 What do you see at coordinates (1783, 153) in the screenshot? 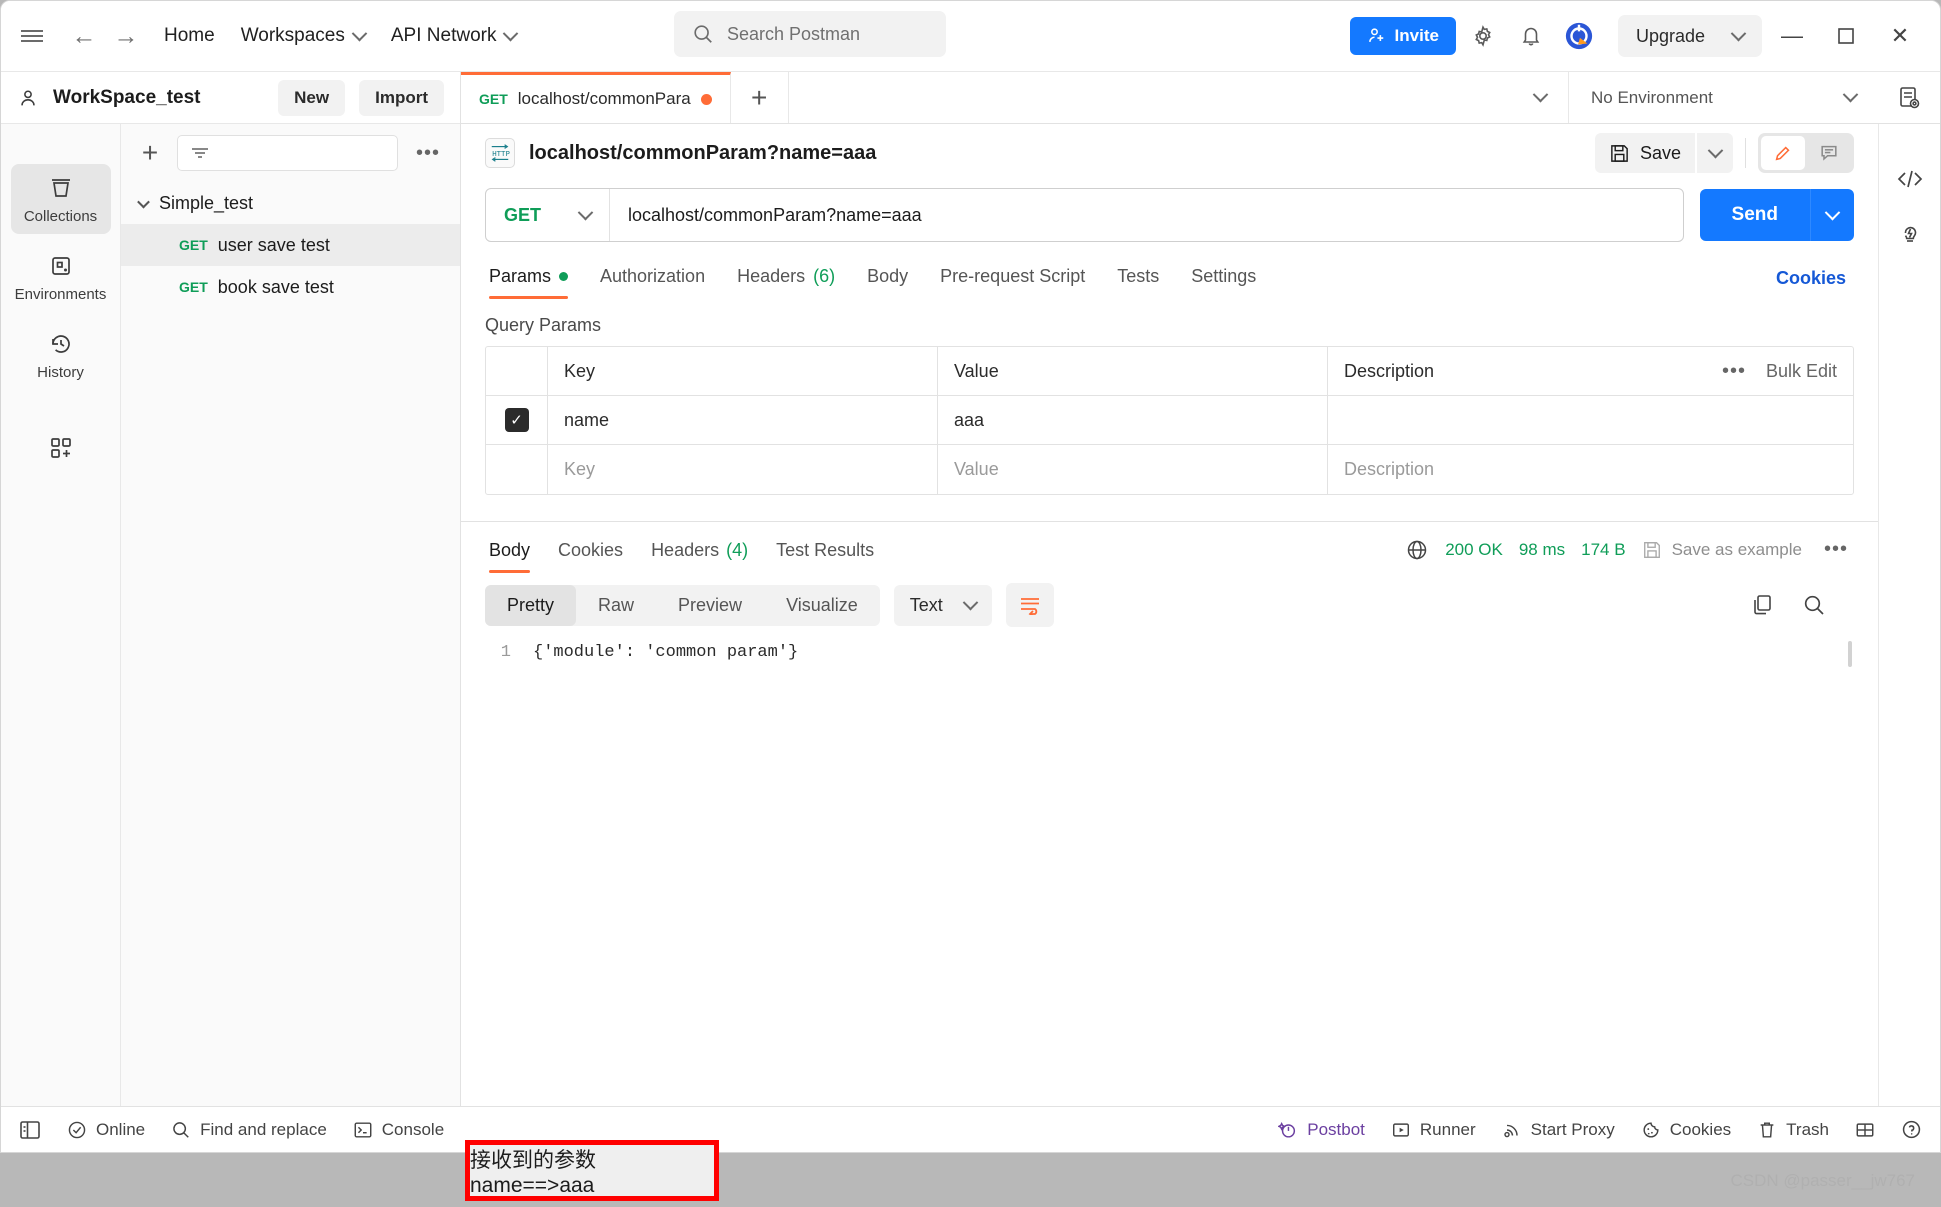
I see `edit-mode-button` at bounding box center [1783, 153].